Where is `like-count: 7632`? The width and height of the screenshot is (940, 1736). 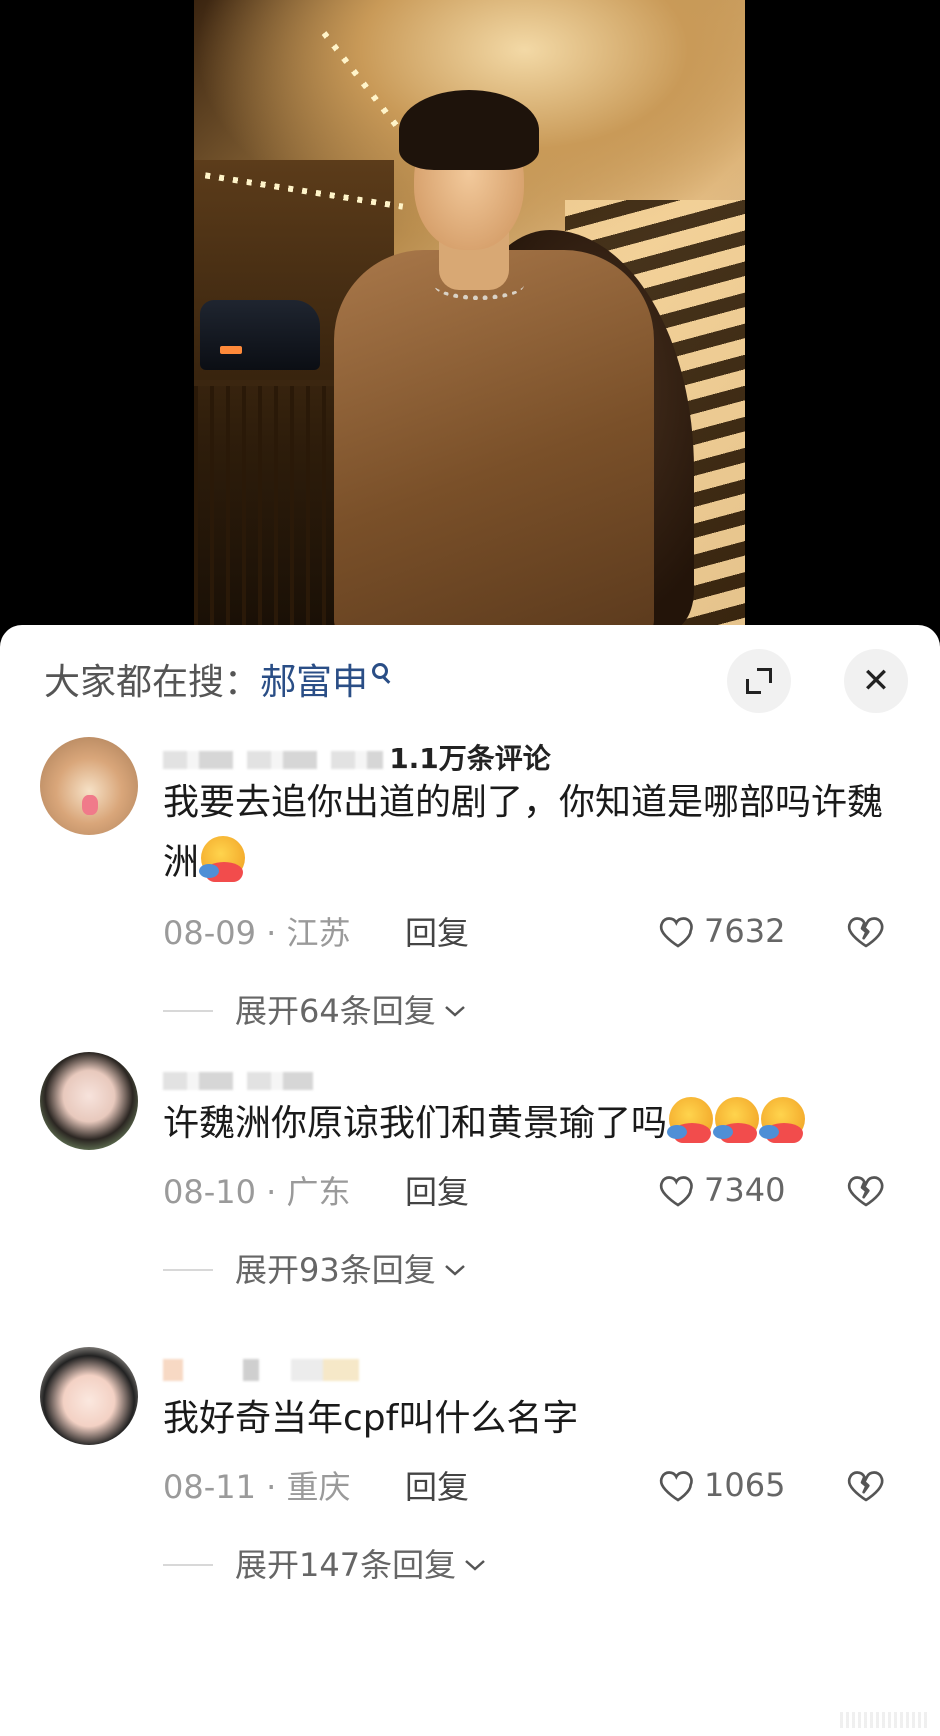
like-count: 7632 is located at coordinates (745, 931).